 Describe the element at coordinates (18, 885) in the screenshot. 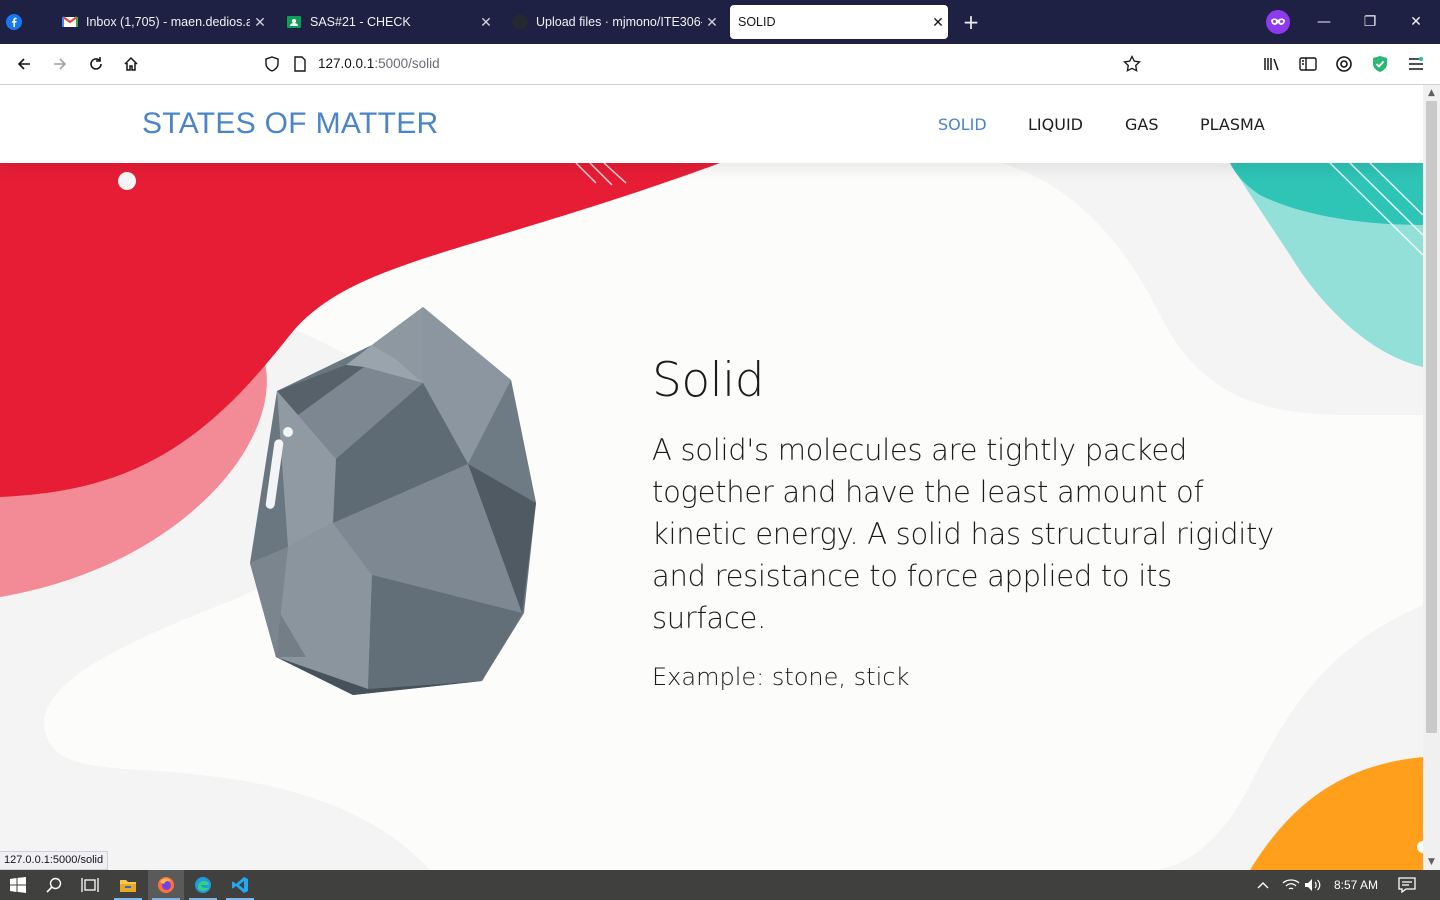

I see `start-icon` at that location.